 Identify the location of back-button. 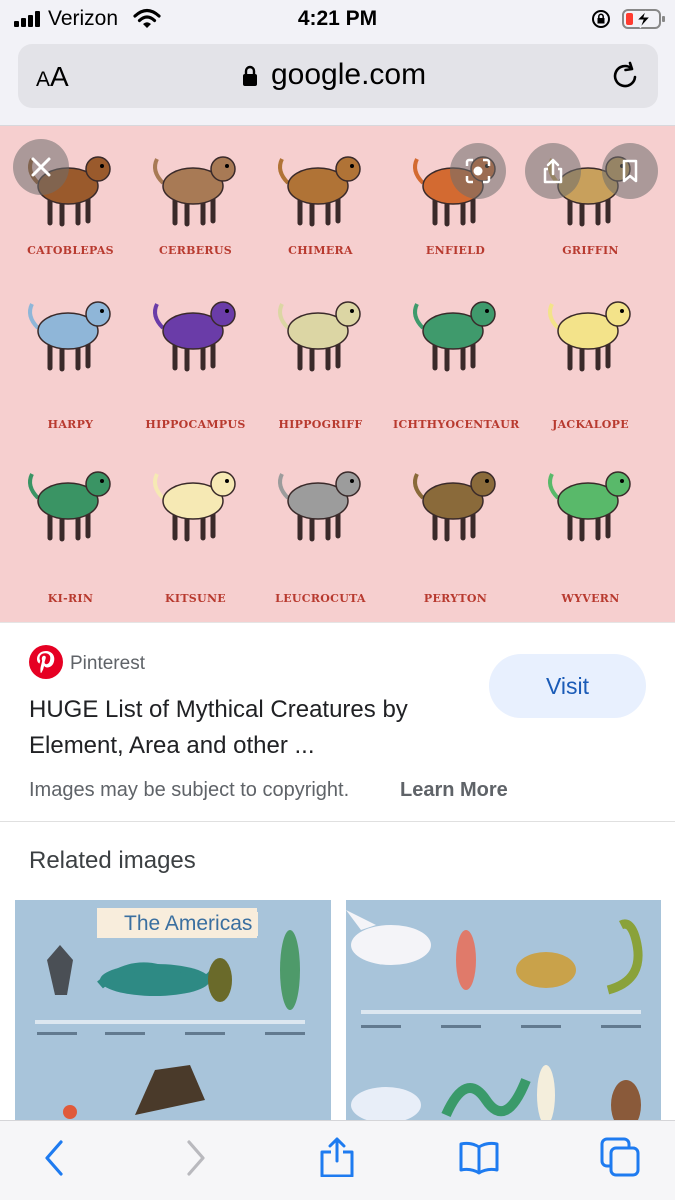
(55, 1157).